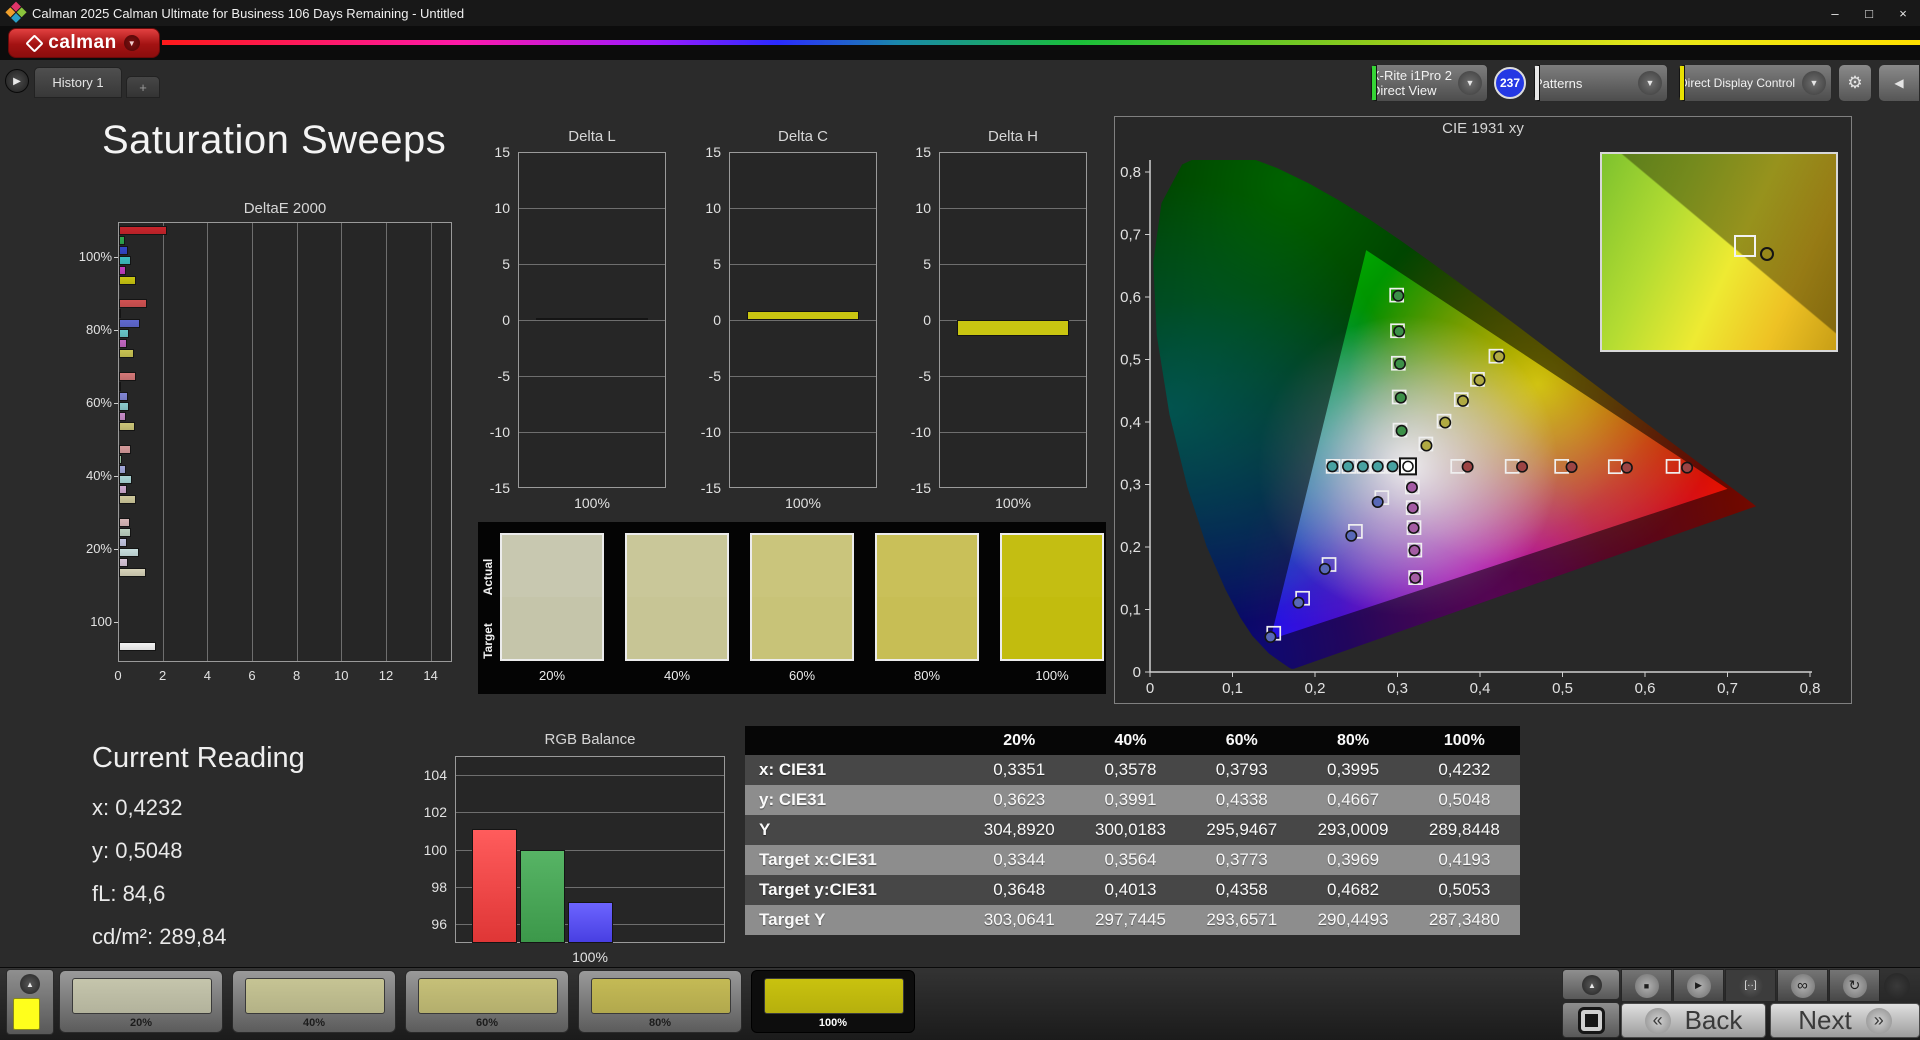  What do you see at coordinates (923, 208) in the screenshot?
I see `delta_h-y-tick: 10` at bounding box center [923, 208].